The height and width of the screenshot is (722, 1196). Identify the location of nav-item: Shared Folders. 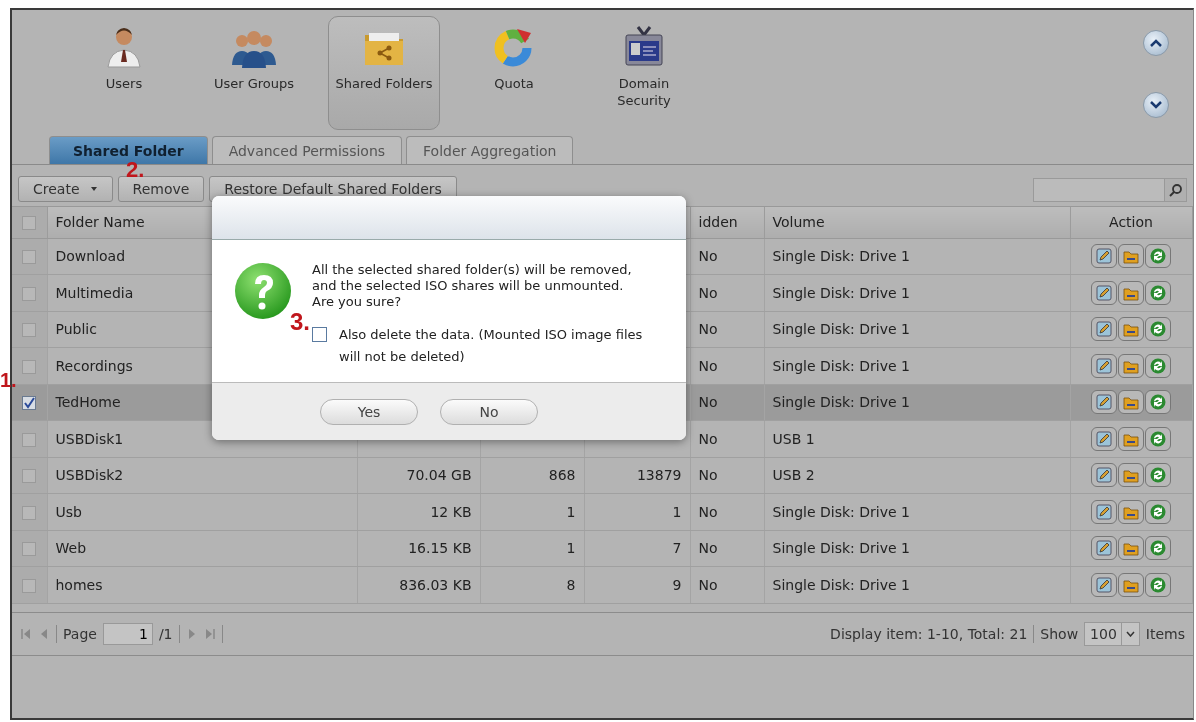
(384, 73).